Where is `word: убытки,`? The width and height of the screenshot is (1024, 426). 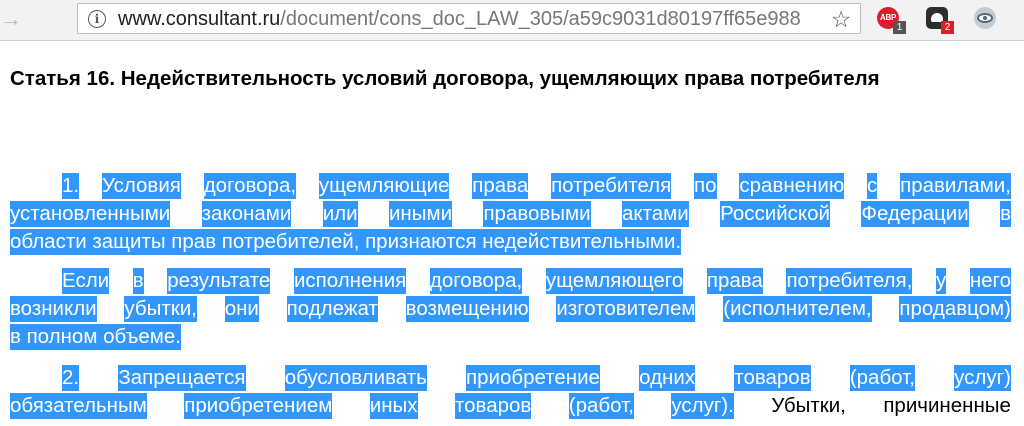 word: убытки, is located at coordinates (160, 309).